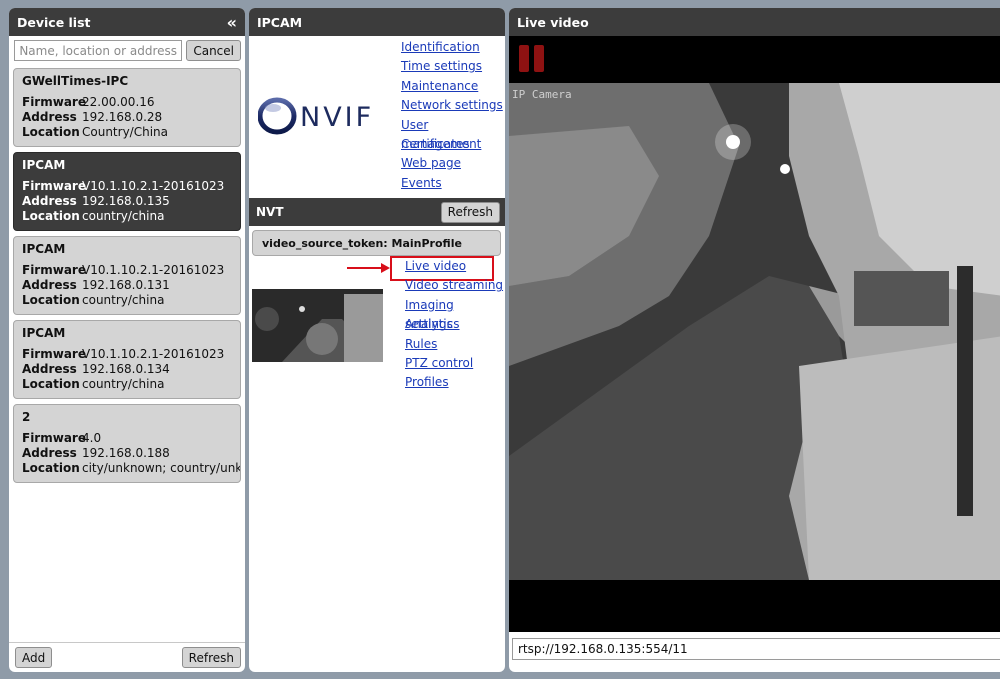 The height and width of the screenshot is (679, 1000). What do you see at coordinates (756, 649) in the screenshot?
I see `stream-url-field: rtsp://192.168.0.135:554/11` at bounding box center [756, 649].